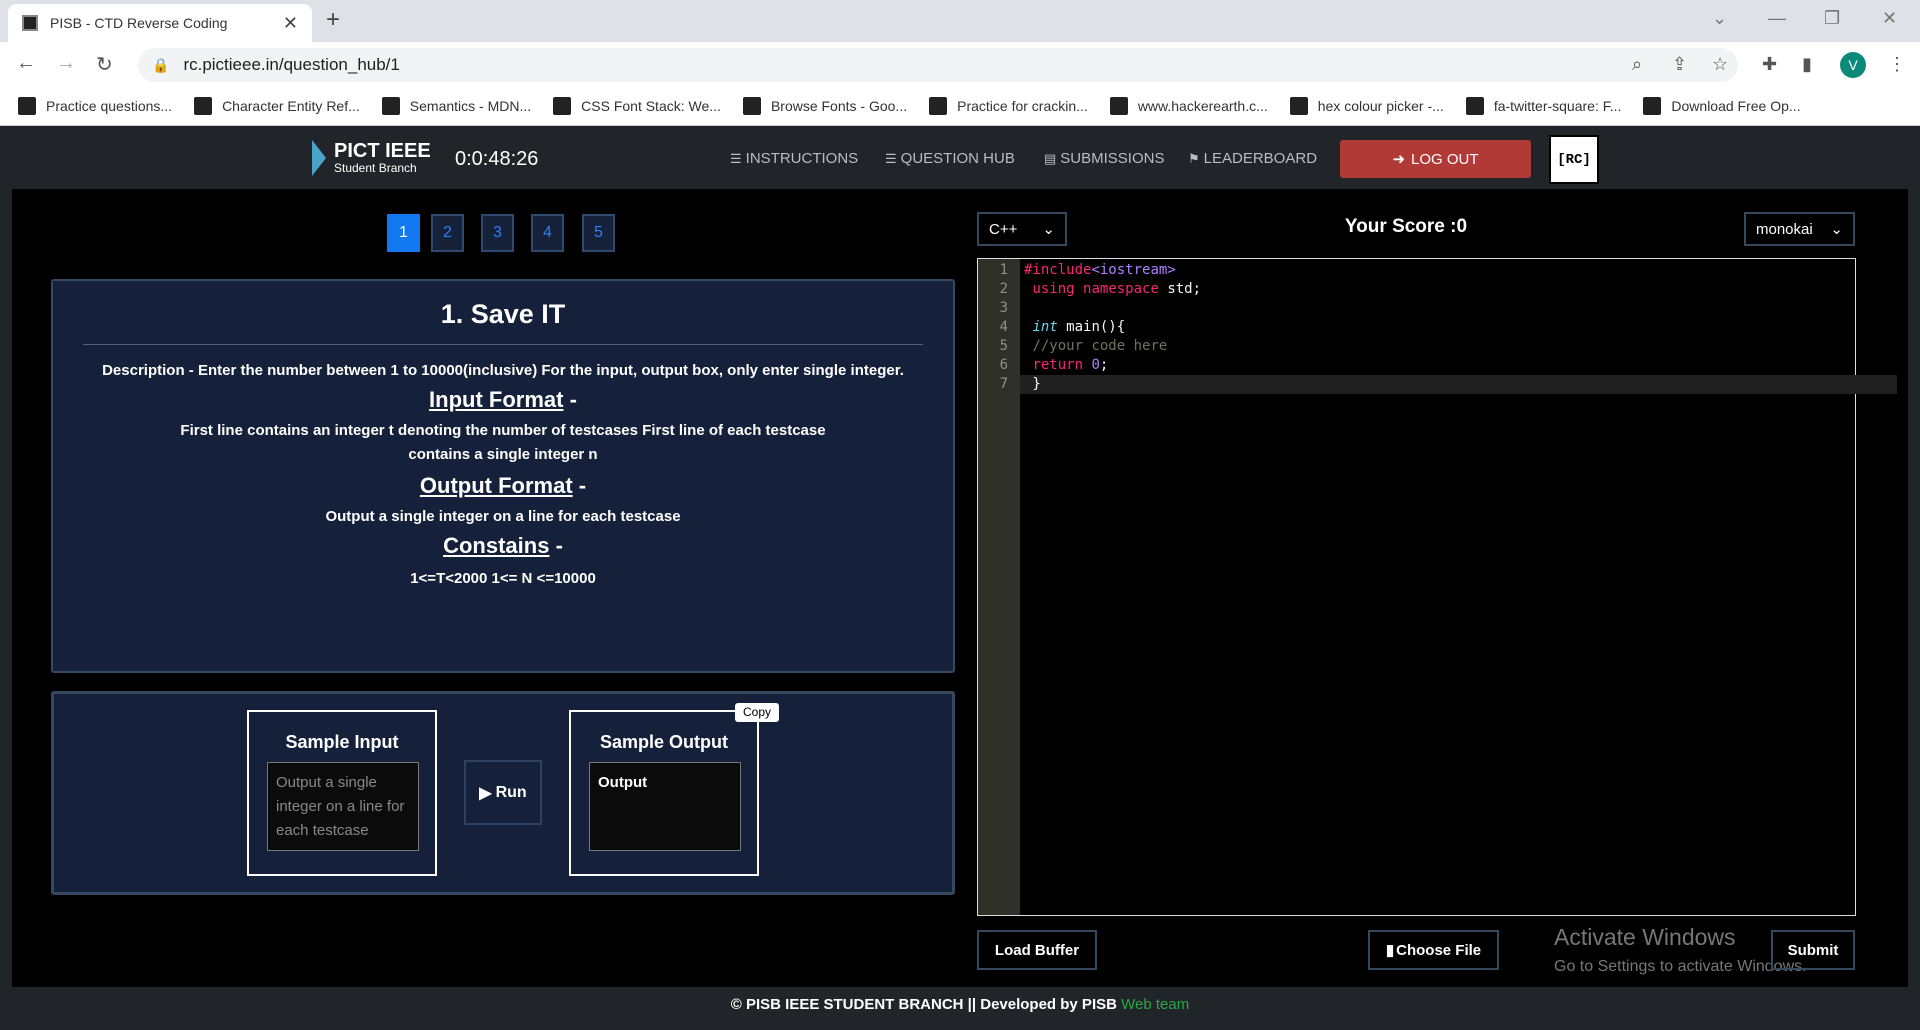 The width and height of the screenshot is (1920, 1030). Describe the element at coordinates (342, 742) in the screenshot. I see `sample-input-title: Sample Input` at that location.